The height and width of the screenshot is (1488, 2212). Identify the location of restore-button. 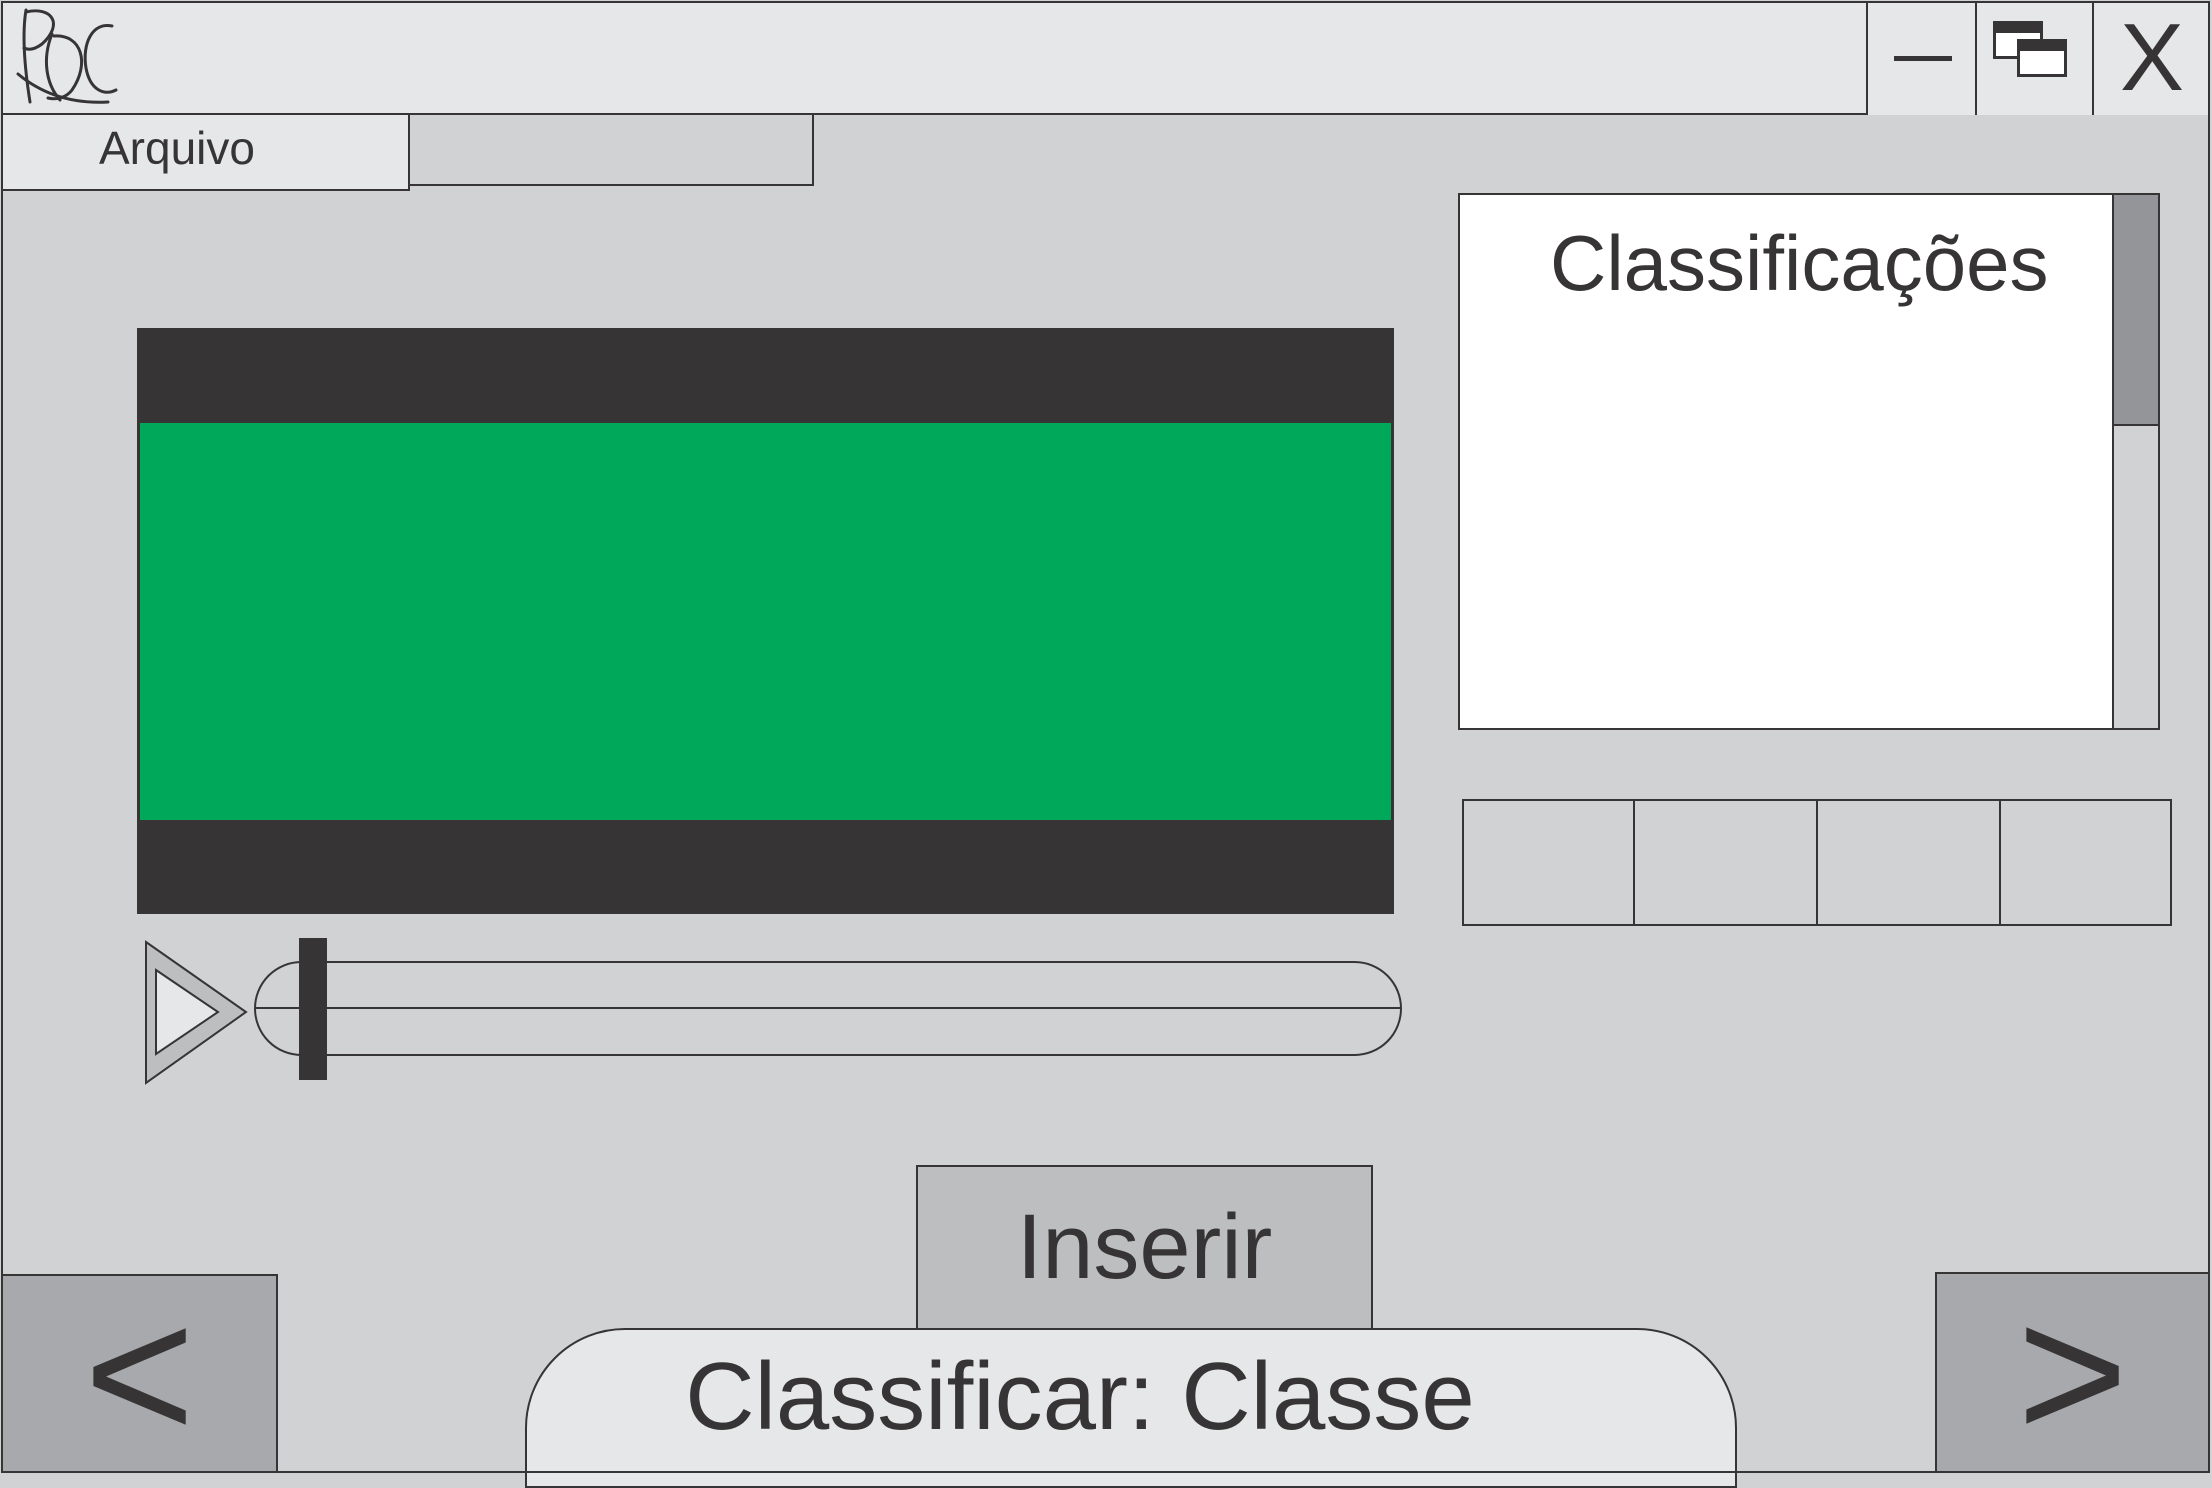
(2033, 58).